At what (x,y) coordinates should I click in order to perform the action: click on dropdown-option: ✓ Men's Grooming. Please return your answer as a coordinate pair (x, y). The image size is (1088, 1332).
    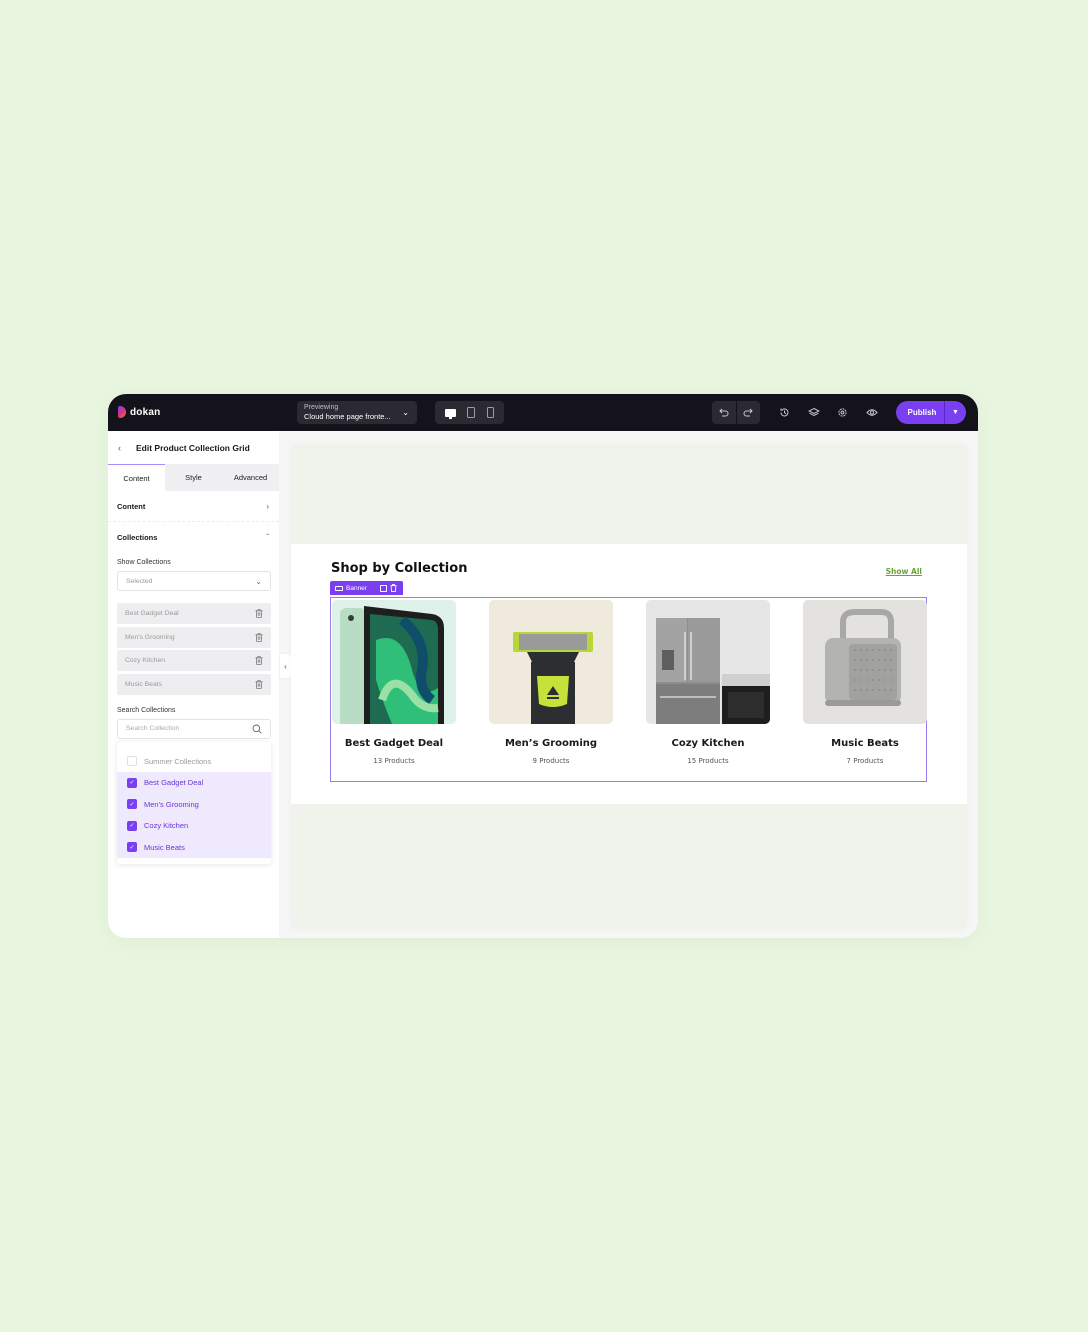
    Looking at the image, I should click on (194, 804).